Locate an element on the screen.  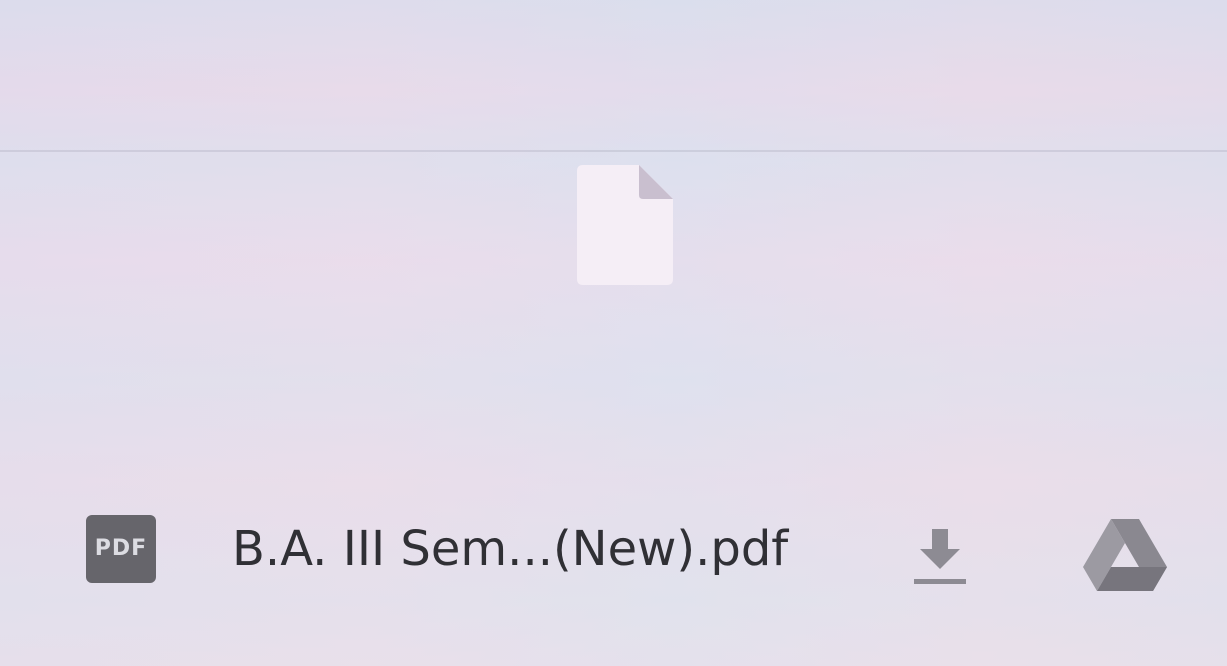
file-name: B.A. III Sem...(New).pdf is located at coordinates (510, 549).